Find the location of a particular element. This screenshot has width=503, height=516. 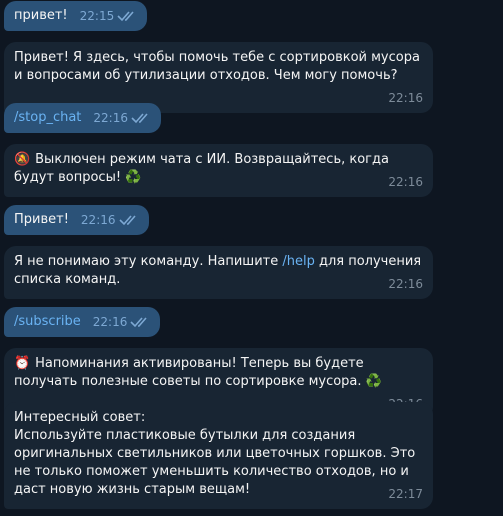

message-text: привет! is located at coordinates (41, 15).